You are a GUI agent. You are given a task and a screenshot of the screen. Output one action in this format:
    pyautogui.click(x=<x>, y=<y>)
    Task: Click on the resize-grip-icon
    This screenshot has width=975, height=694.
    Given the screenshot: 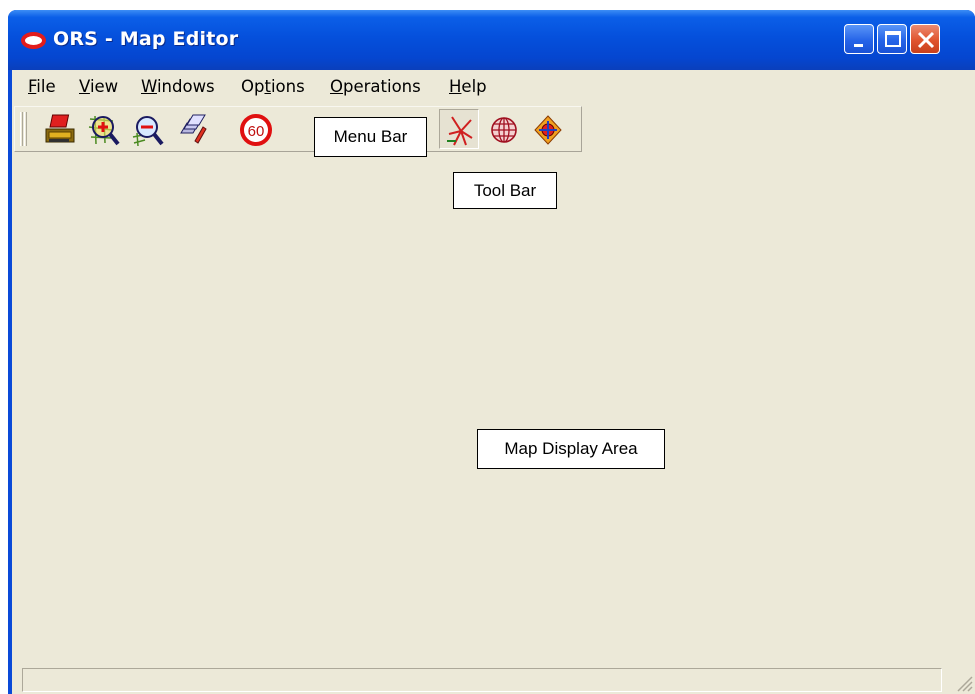 What is the action you would take?
    pyautogui.click(x=964, y=683)
    